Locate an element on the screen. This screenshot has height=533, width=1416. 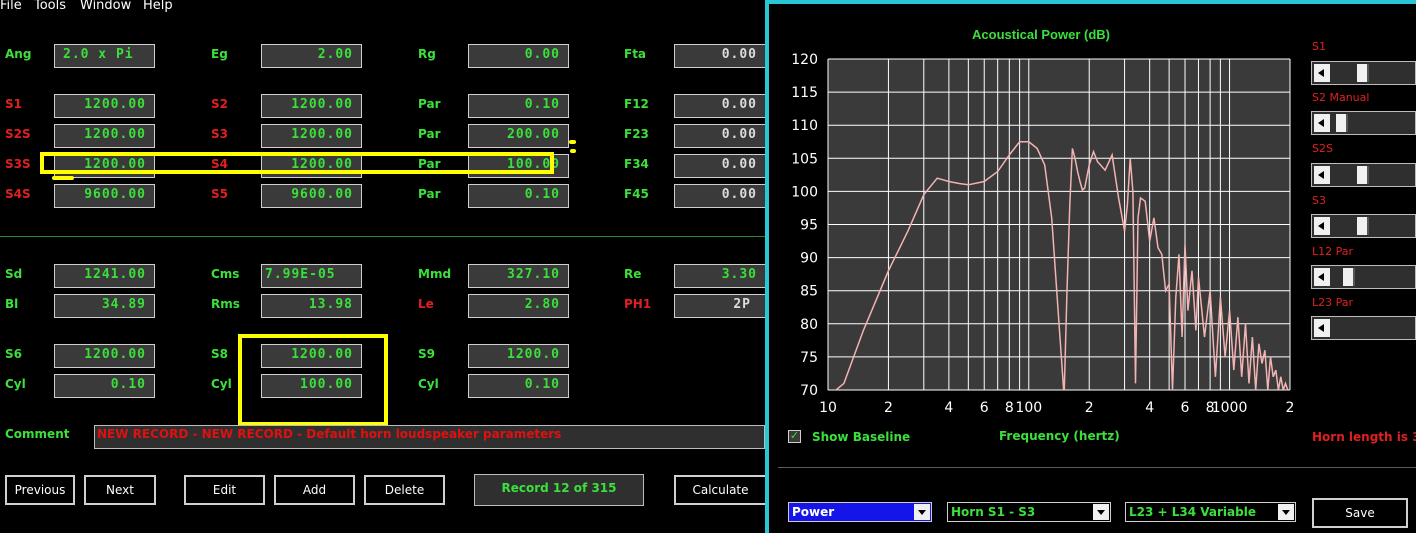
show-baseline-label: Show Baseline is located at coordinates (861, 437).